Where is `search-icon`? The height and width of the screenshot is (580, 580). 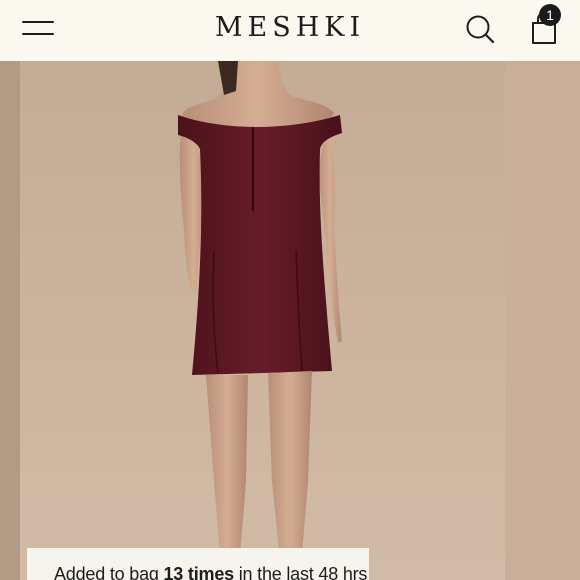 search-icon is located at coordinates (480, 29).